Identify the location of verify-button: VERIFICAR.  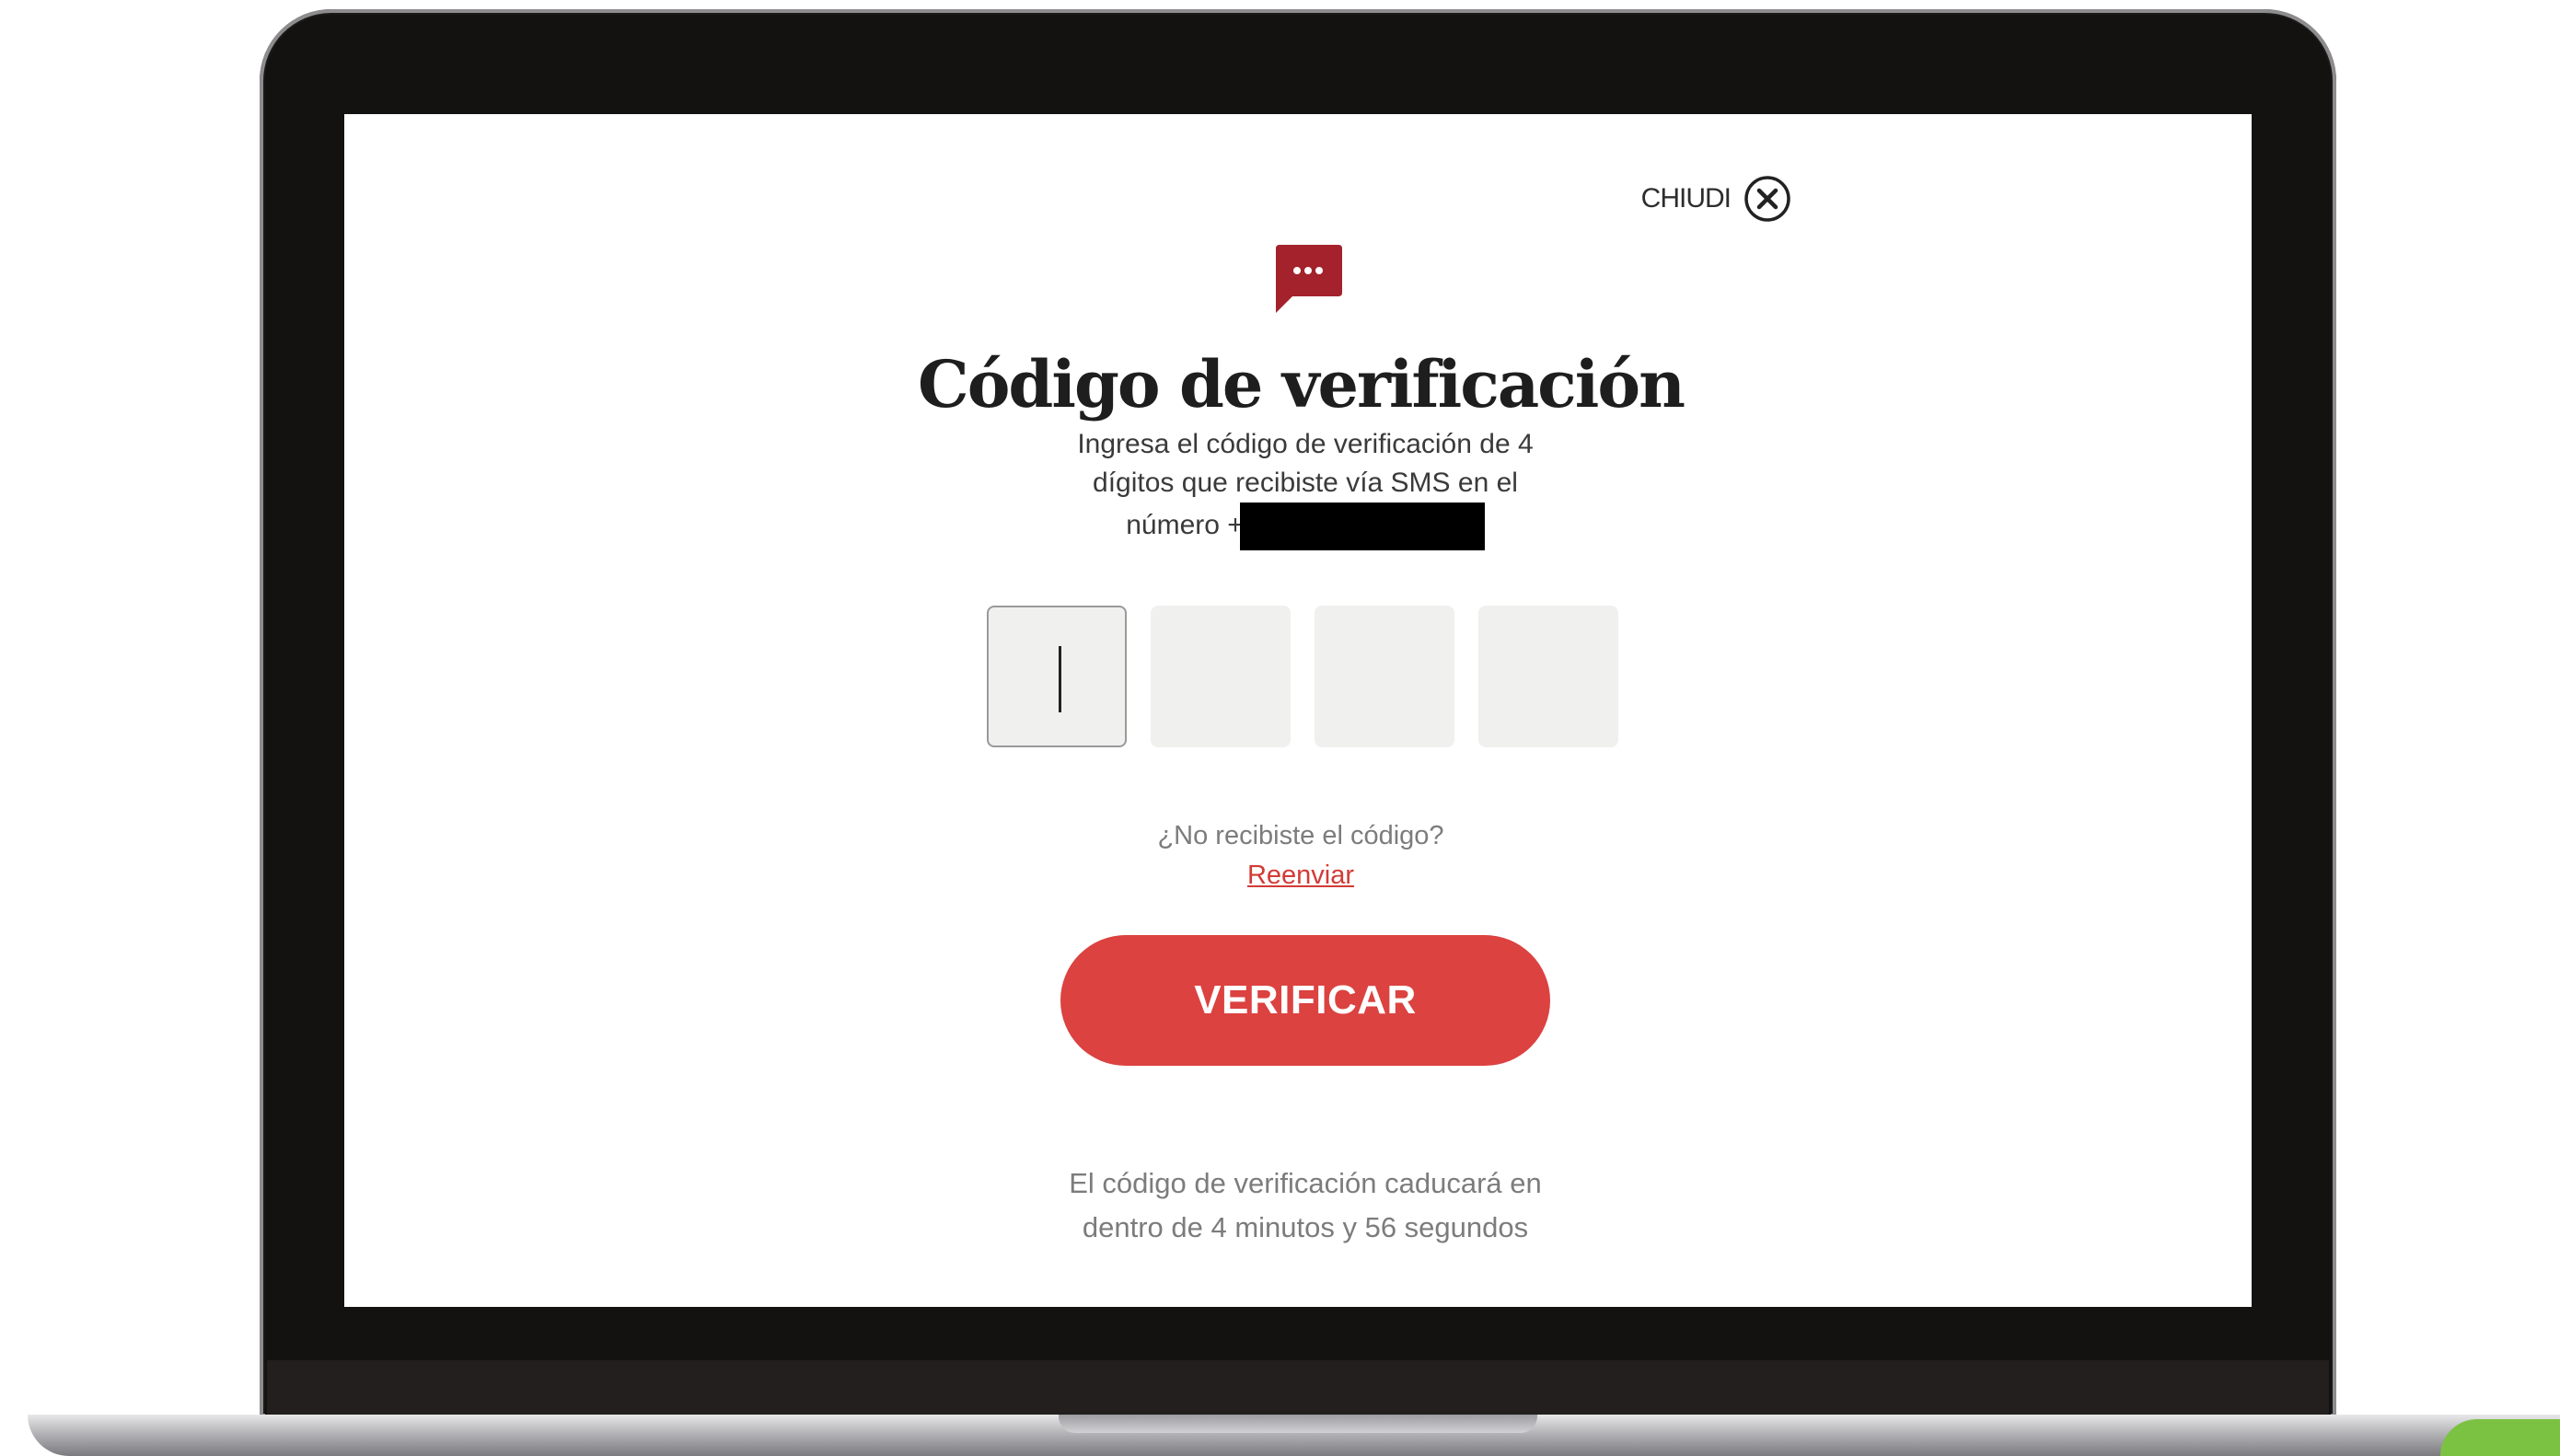
(1305, 1000).